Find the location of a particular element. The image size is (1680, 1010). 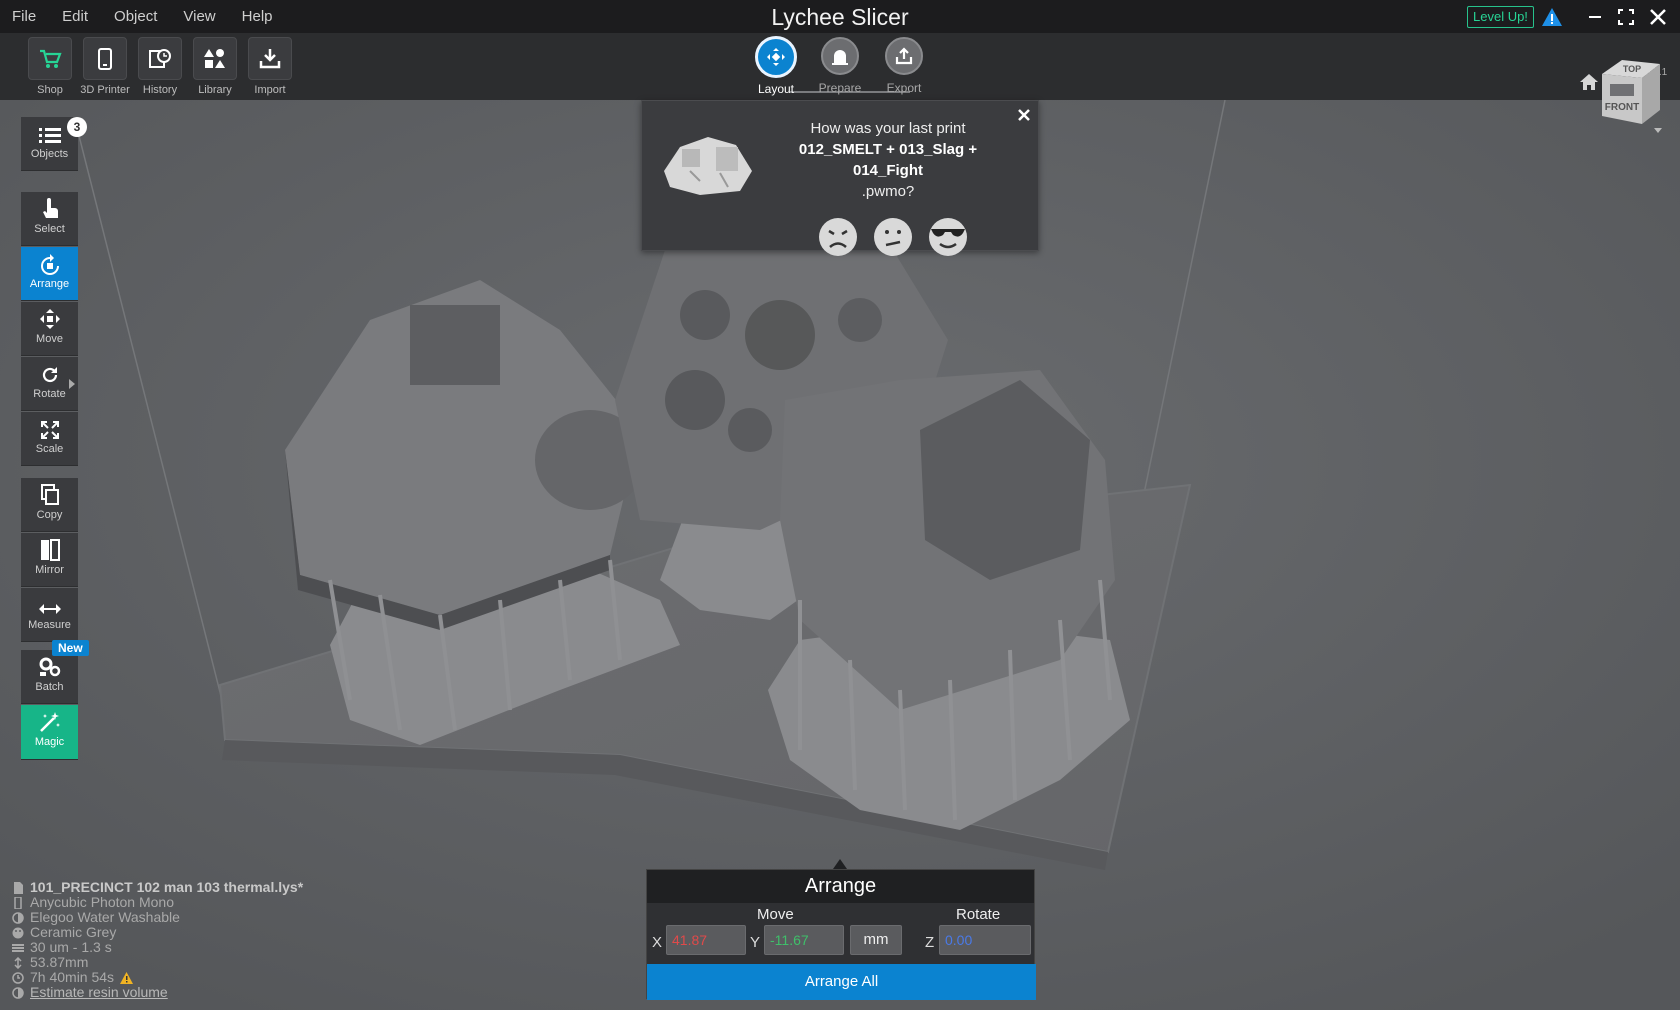

rotate-tool: Rotate is located at coordinates (49, 384).